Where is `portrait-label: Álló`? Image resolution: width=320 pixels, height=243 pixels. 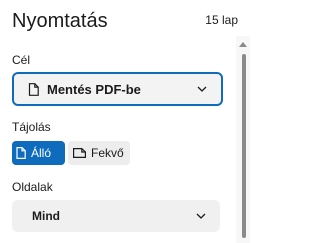
portrait-label: Álló is located at coordinates (41, 153).